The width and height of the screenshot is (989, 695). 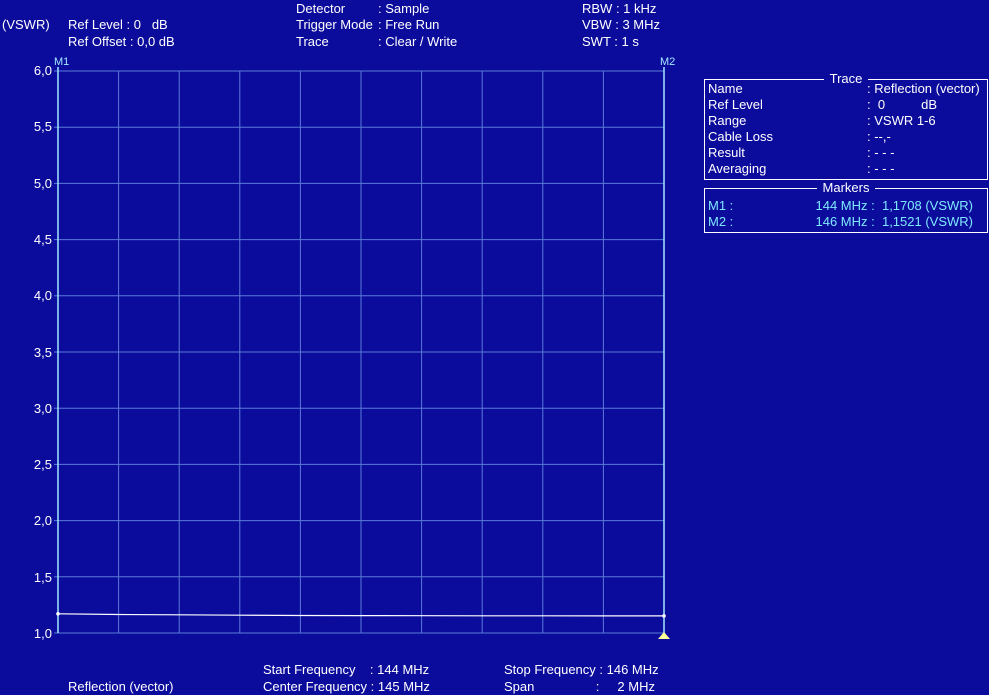 What do you see at coordinates (901, 120) in the screenshot?
I see `trace-info-value: : VSWR 1-6` at bounding box center [901, 120].